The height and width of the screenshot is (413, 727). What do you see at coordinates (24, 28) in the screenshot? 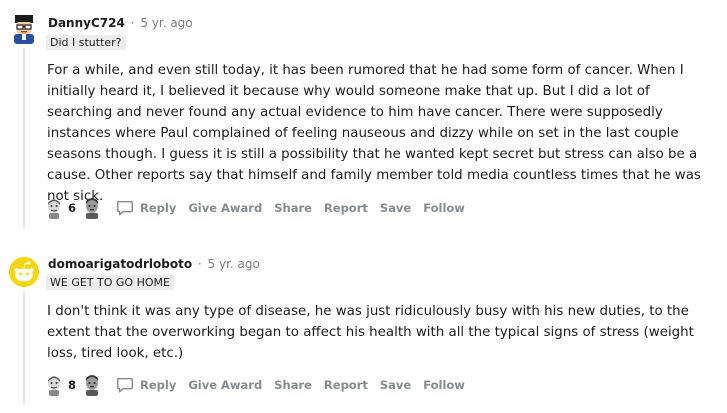
I see `cartoon-avatar-icon` at bounding box center [24, 28].